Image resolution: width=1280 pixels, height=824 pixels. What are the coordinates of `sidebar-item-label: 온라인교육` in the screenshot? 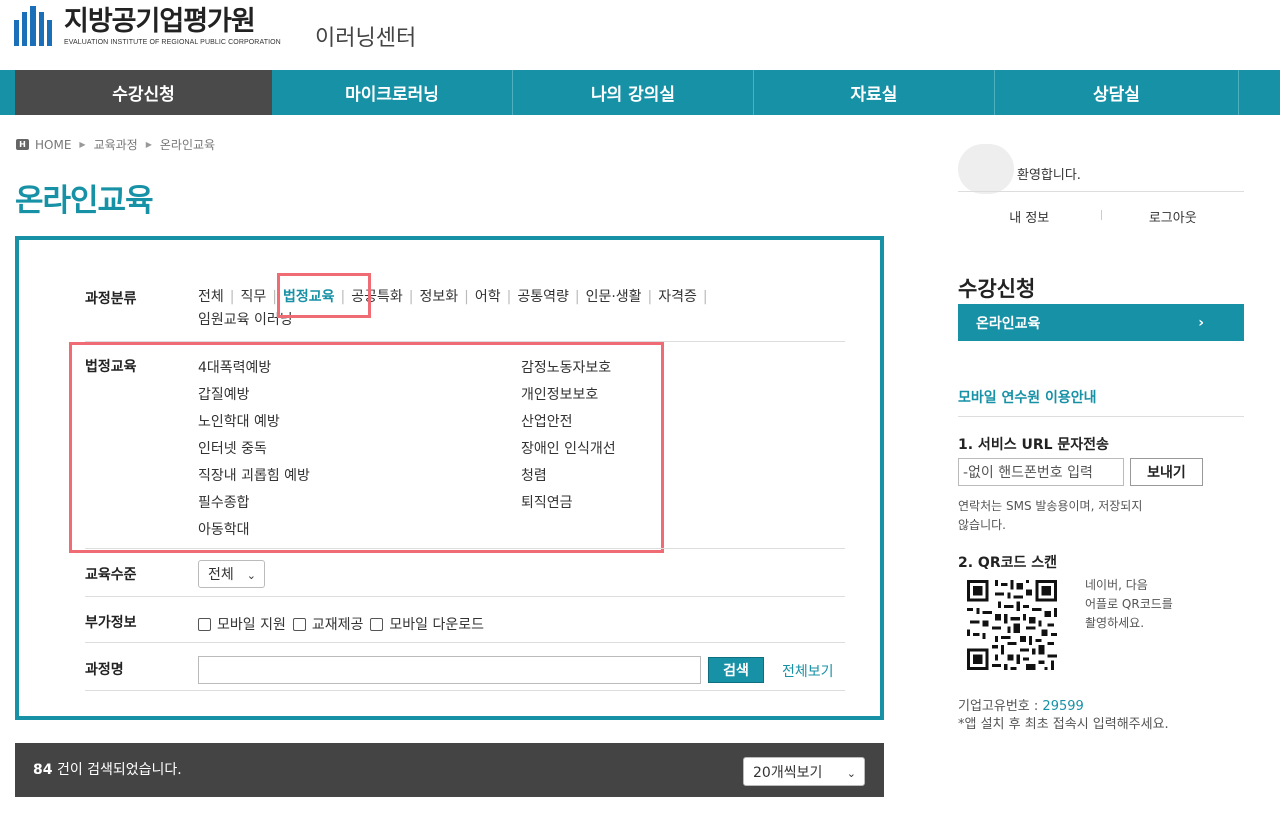 It's located at (1008, 323).